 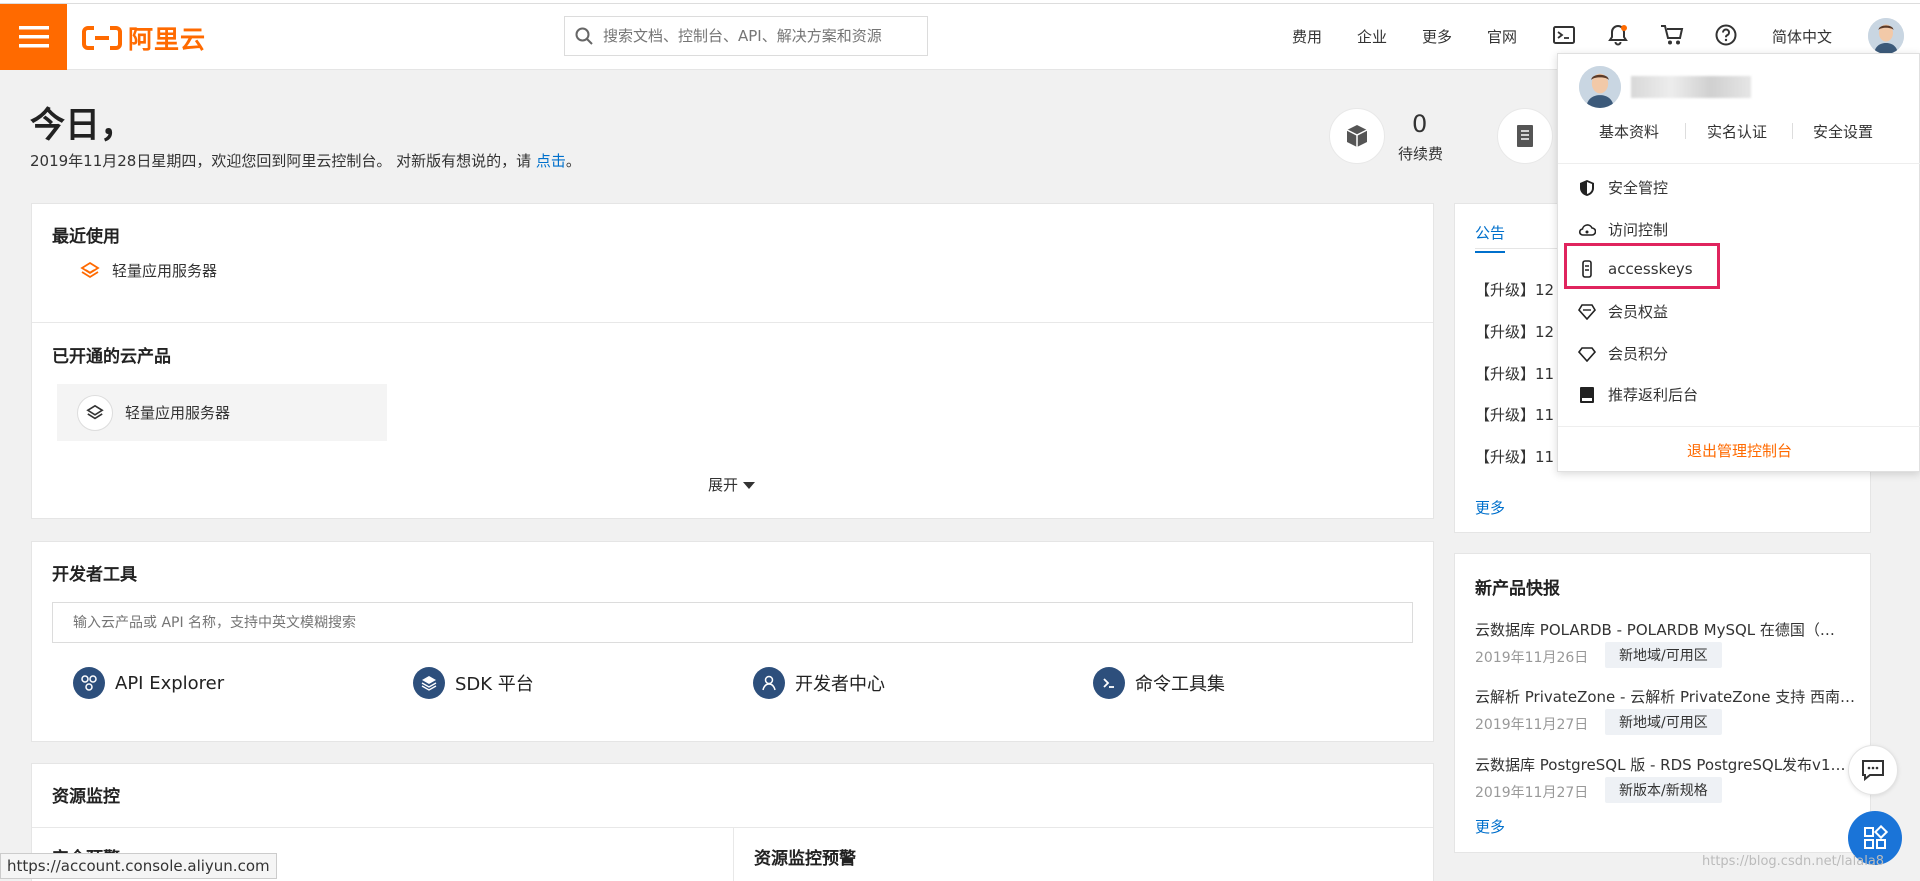 I want to click on order-stat-icon-wrap, so click(x=1525, y=136).